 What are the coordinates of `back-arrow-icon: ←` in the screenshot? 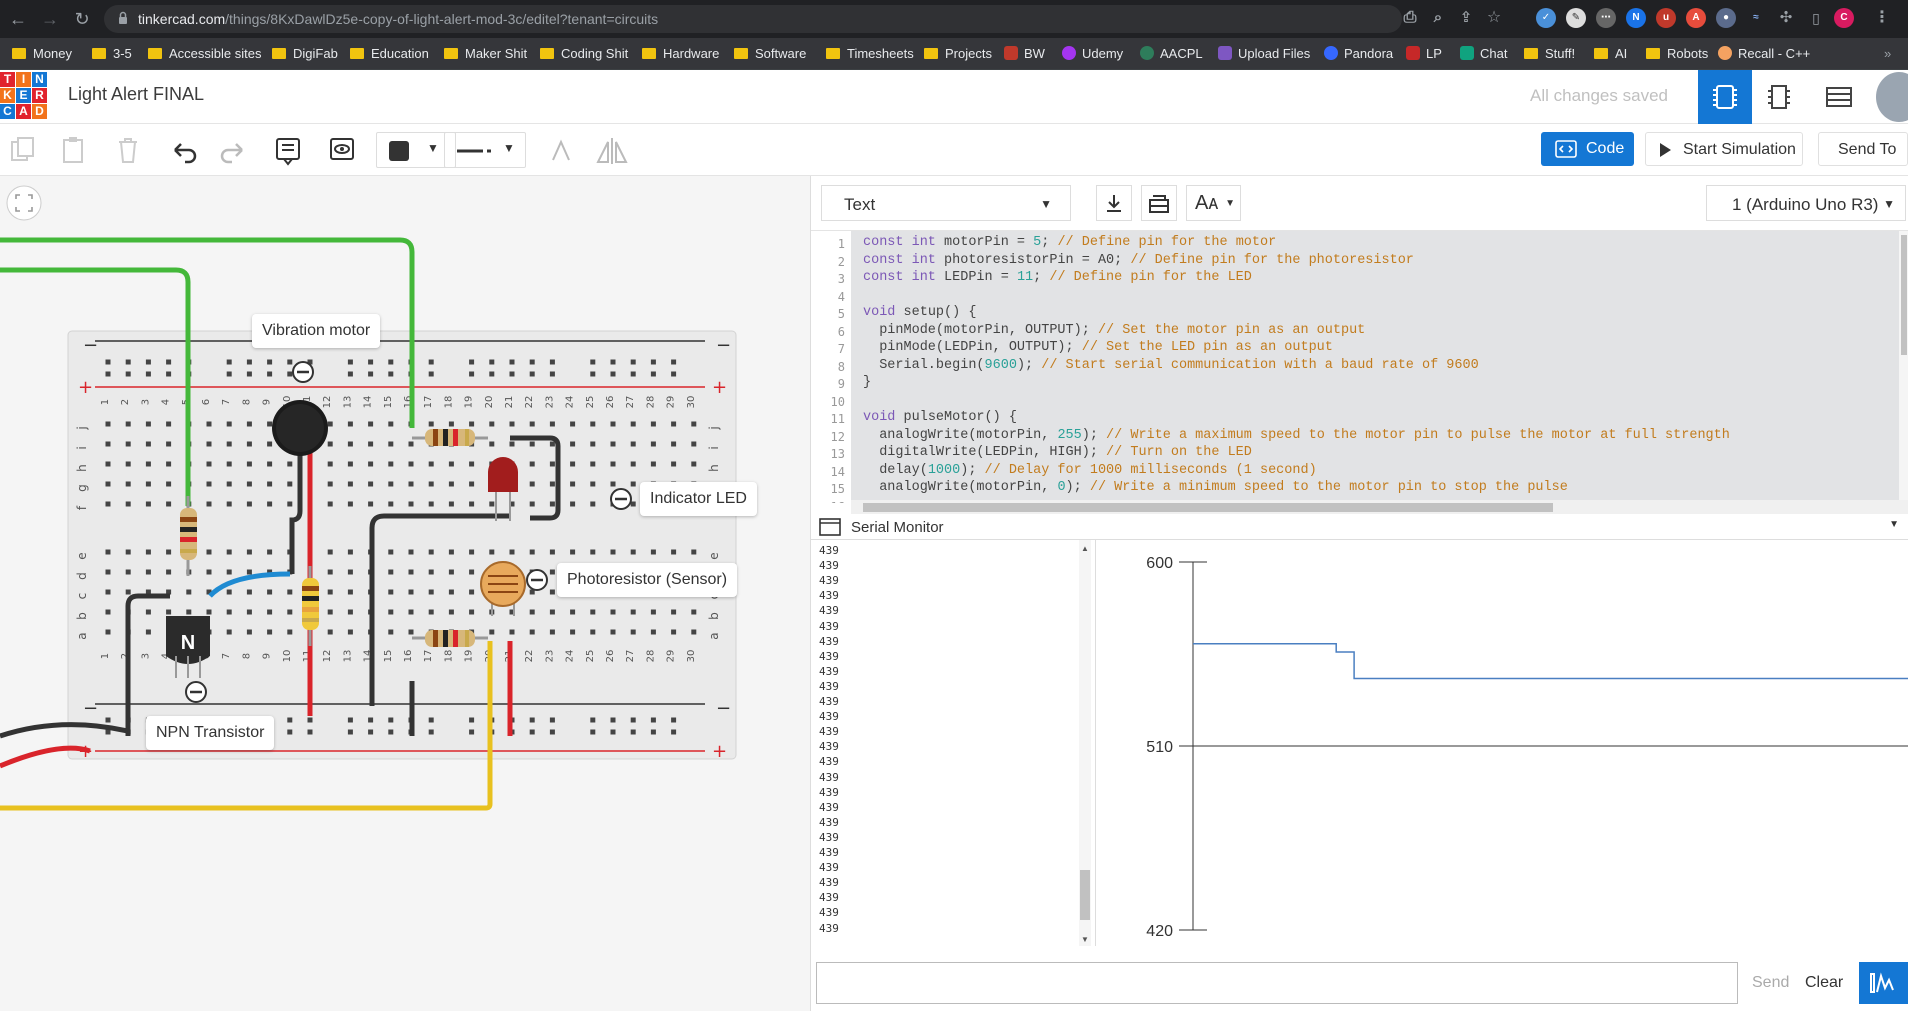 It's located at (18, 19).